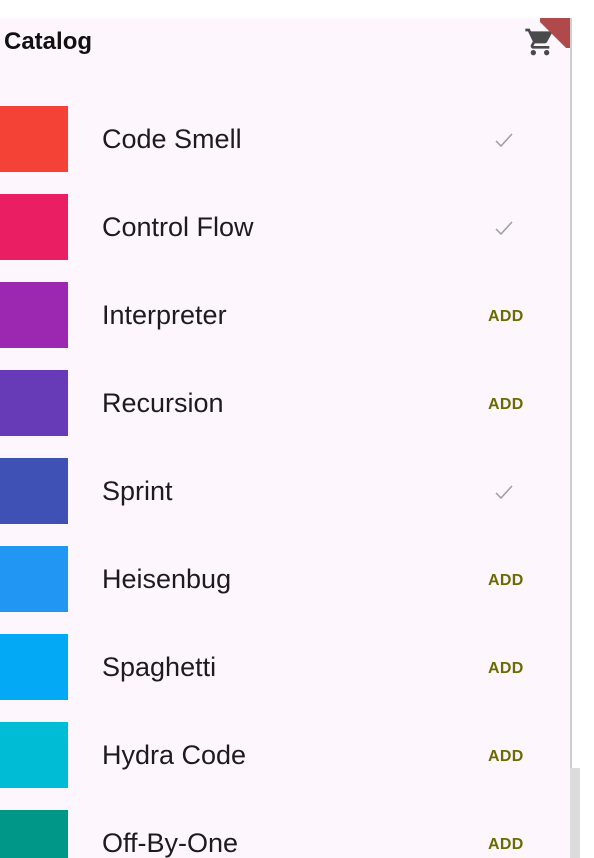 The width and height of the screenshot is (594, 858). I want to click on scrollbar-track, so click(575, 813).